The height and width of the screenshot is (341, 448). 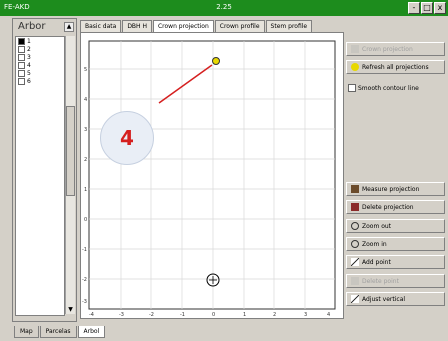 I want to click on window-title: 2.25, so click(x=224, y=7).